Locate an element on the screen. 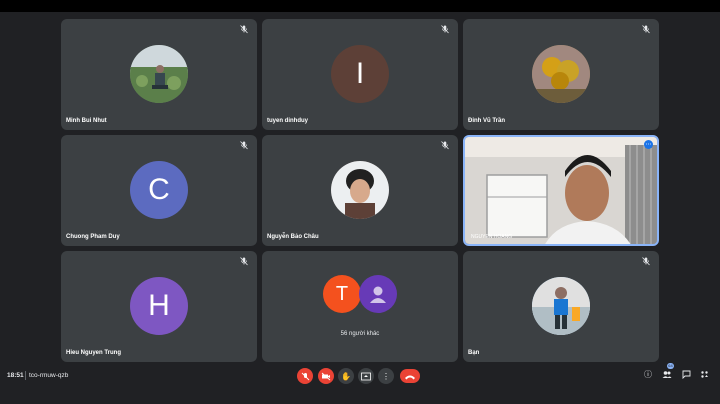 This screenshot has height=404, width=720. avatar: C is located at coordinates (159, 190).